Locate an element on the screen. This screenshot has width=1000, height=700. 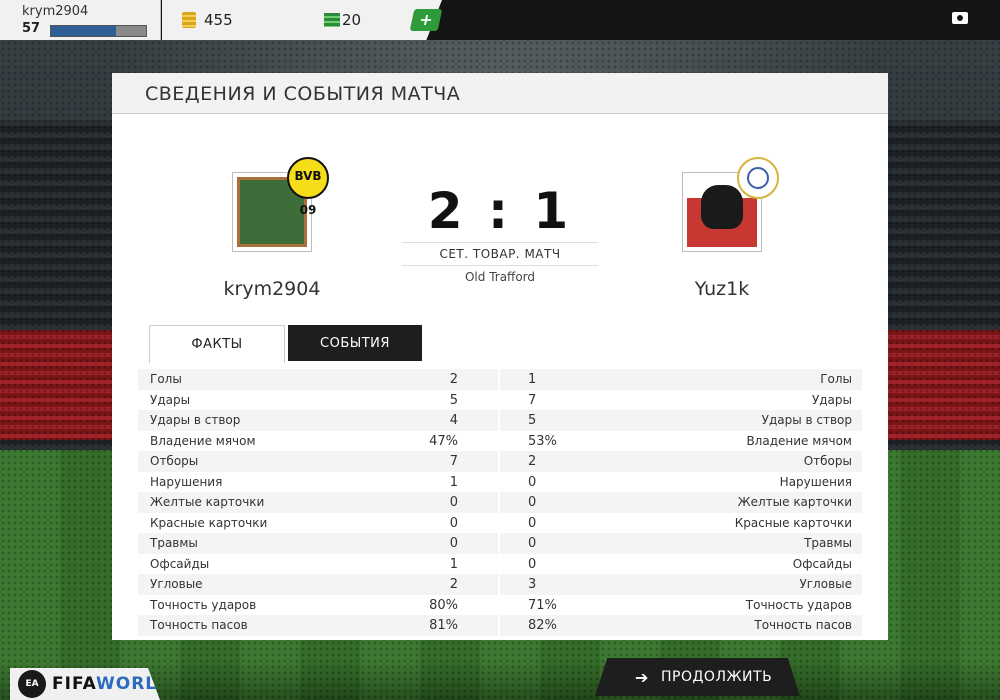
coins-icon is located at coordinates (189, 20).